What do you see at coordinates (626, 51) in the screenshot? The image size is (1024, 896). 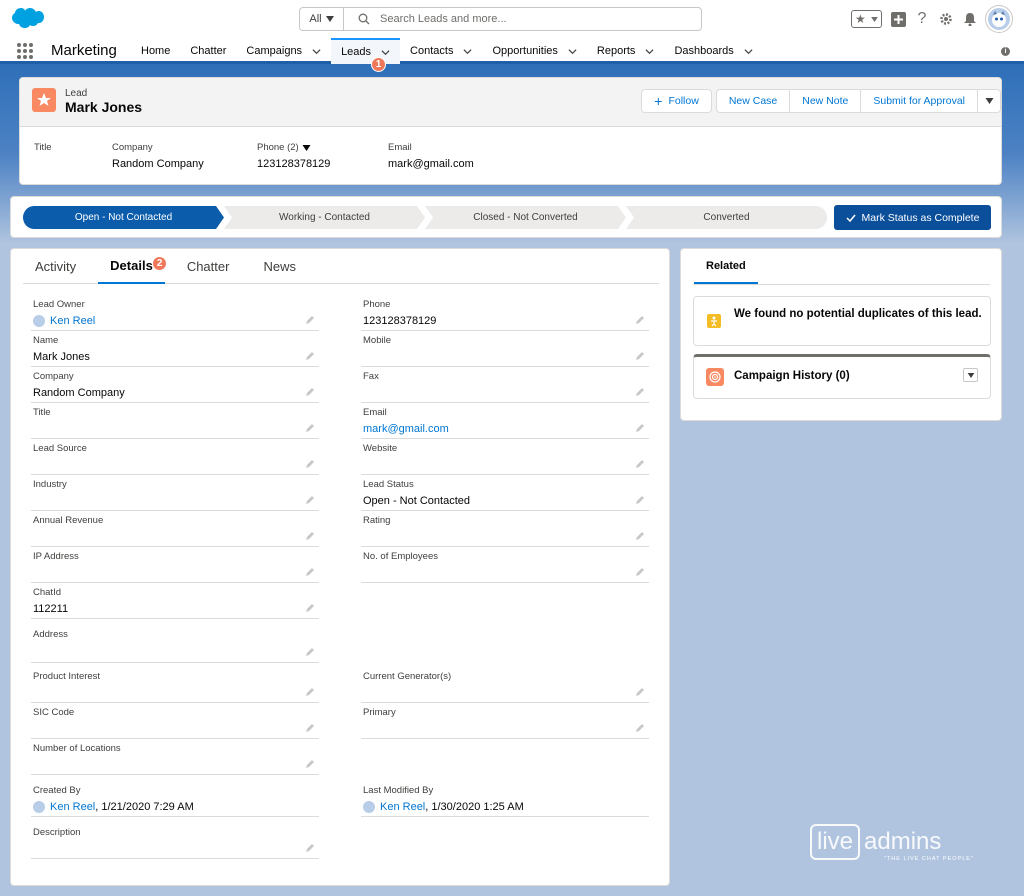 I see `nav-item-reports: Reports` at bounding box center [626, 51].